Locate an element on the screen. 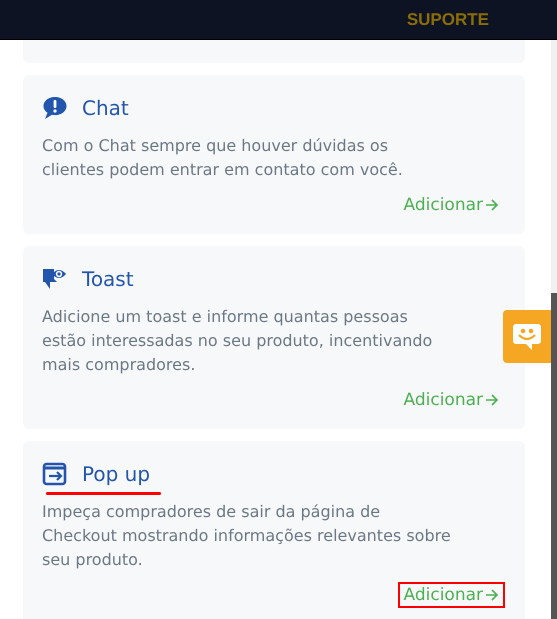  chat-alert-icon is located at coordinates (55, 108).